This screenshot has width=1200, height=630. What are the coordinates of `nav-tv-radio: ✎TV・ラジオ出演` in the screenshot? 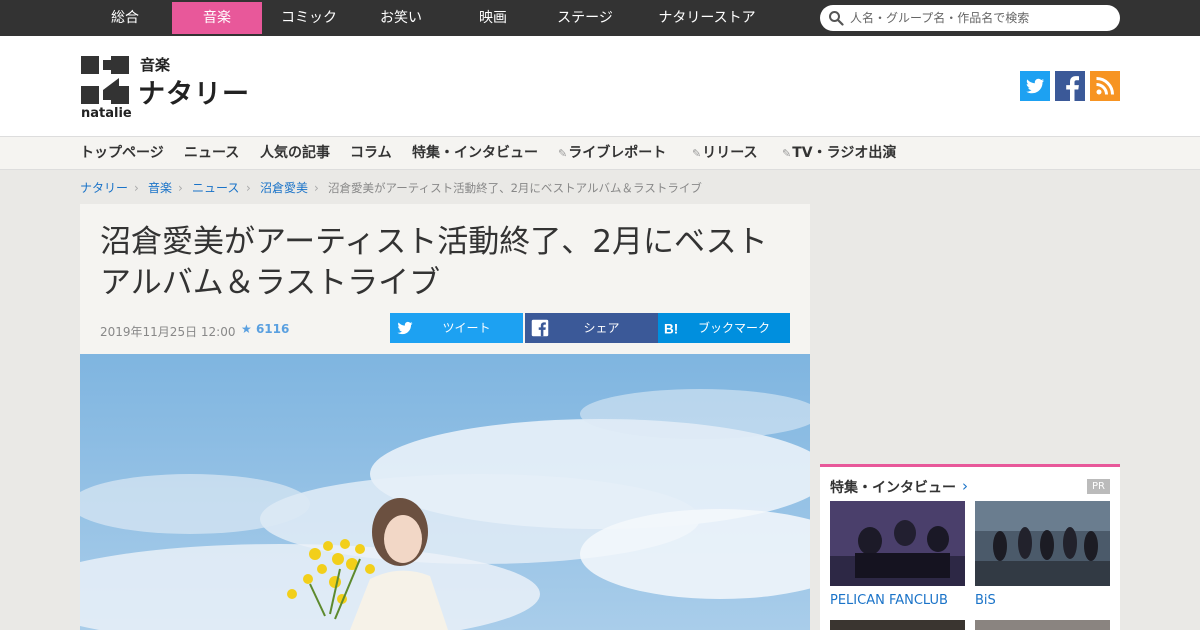 It's located at (839, 153).